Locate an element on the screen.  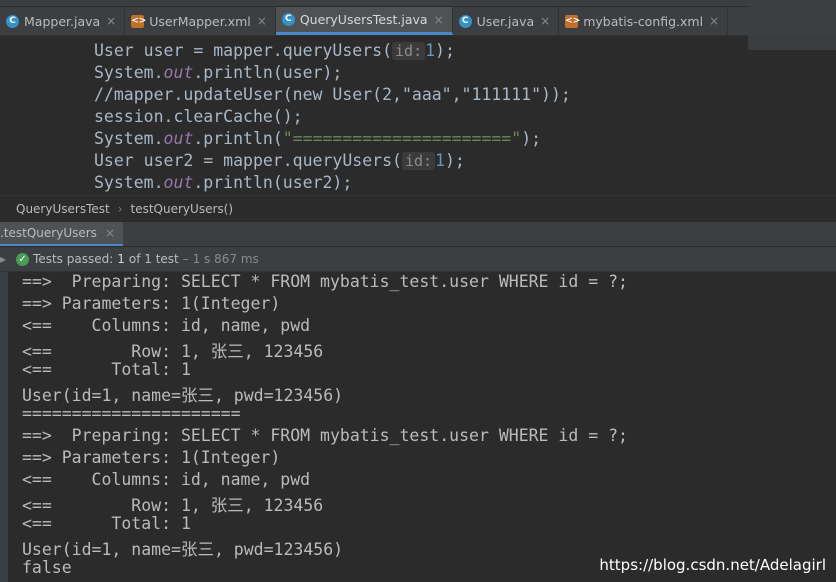
run-tool-window-tabs: .testQueryUsers × is located at coordinates (418, 234).